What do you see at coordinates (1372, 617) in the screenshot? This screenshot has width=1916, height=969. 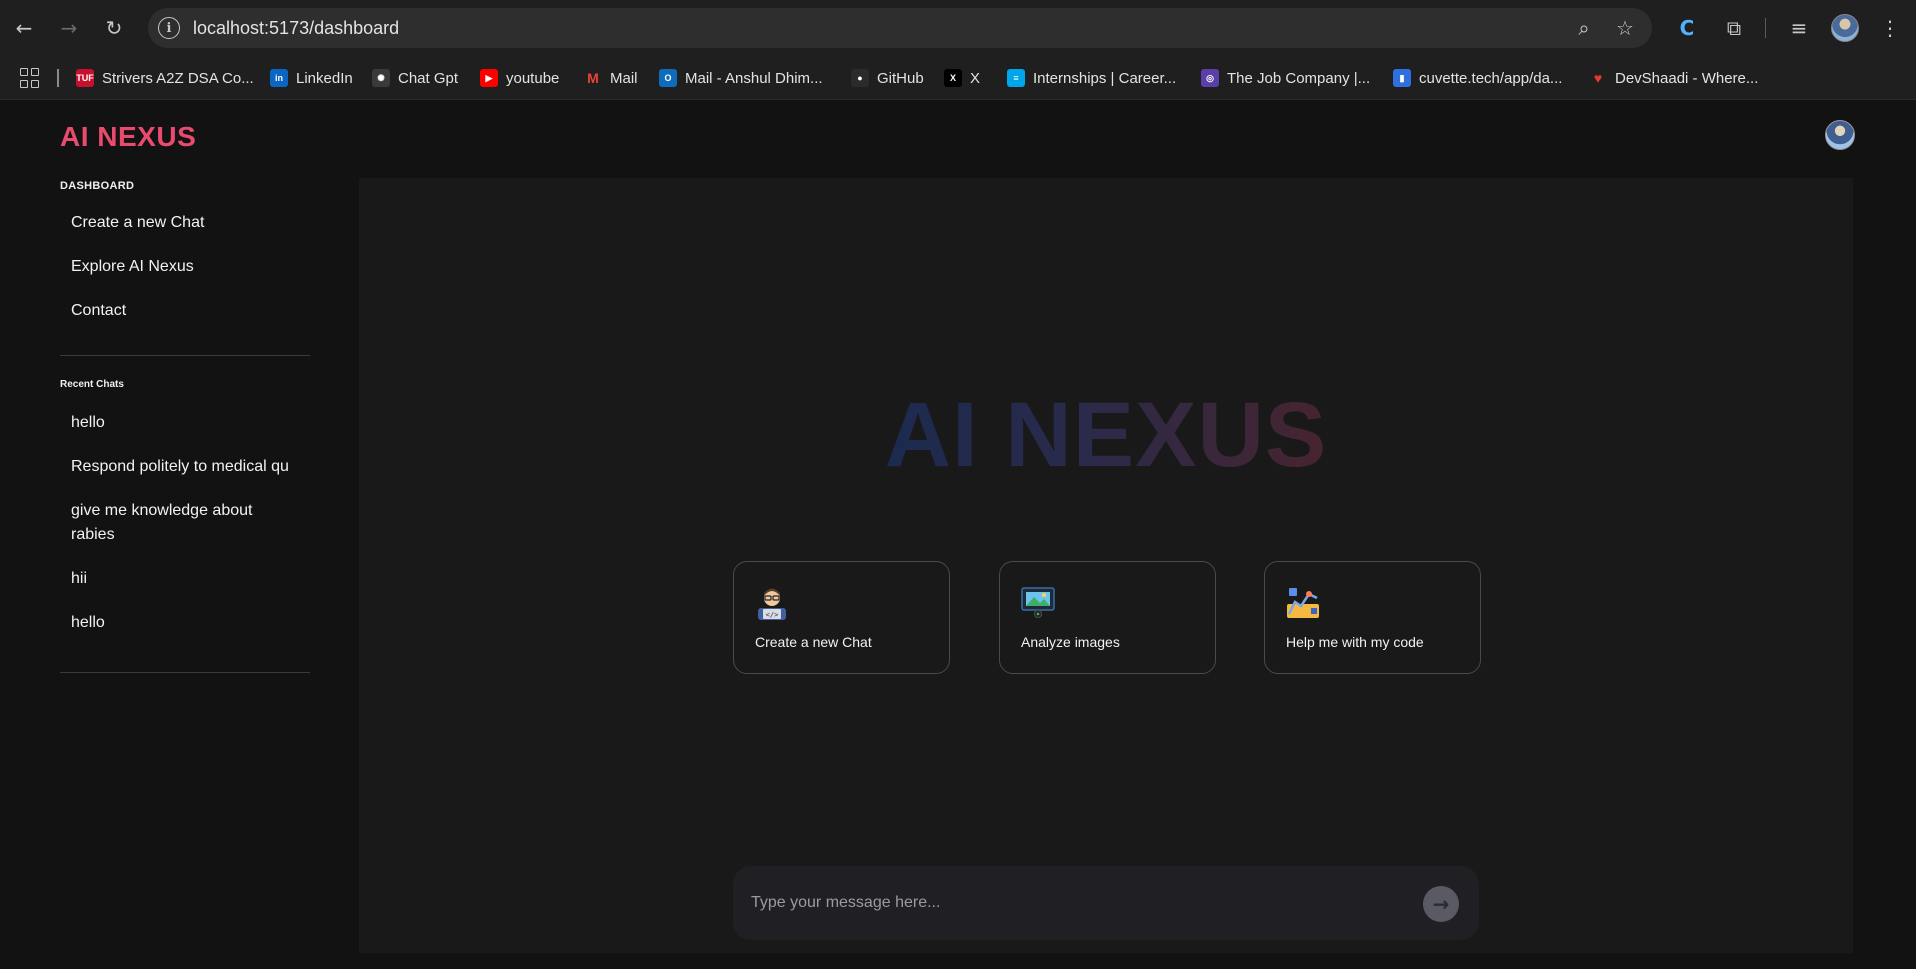 I see `card-help-code: Help me with my code` at bounding box center [1372, 617].